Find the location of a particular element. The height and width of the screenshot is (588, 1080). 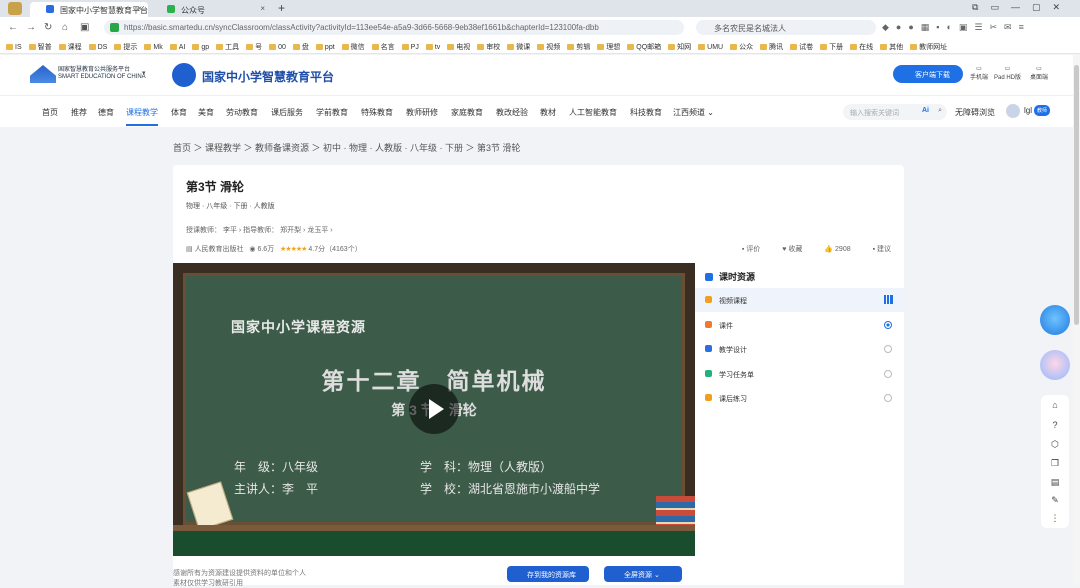

user-name: lgl is located at coordinates (1028, 110).